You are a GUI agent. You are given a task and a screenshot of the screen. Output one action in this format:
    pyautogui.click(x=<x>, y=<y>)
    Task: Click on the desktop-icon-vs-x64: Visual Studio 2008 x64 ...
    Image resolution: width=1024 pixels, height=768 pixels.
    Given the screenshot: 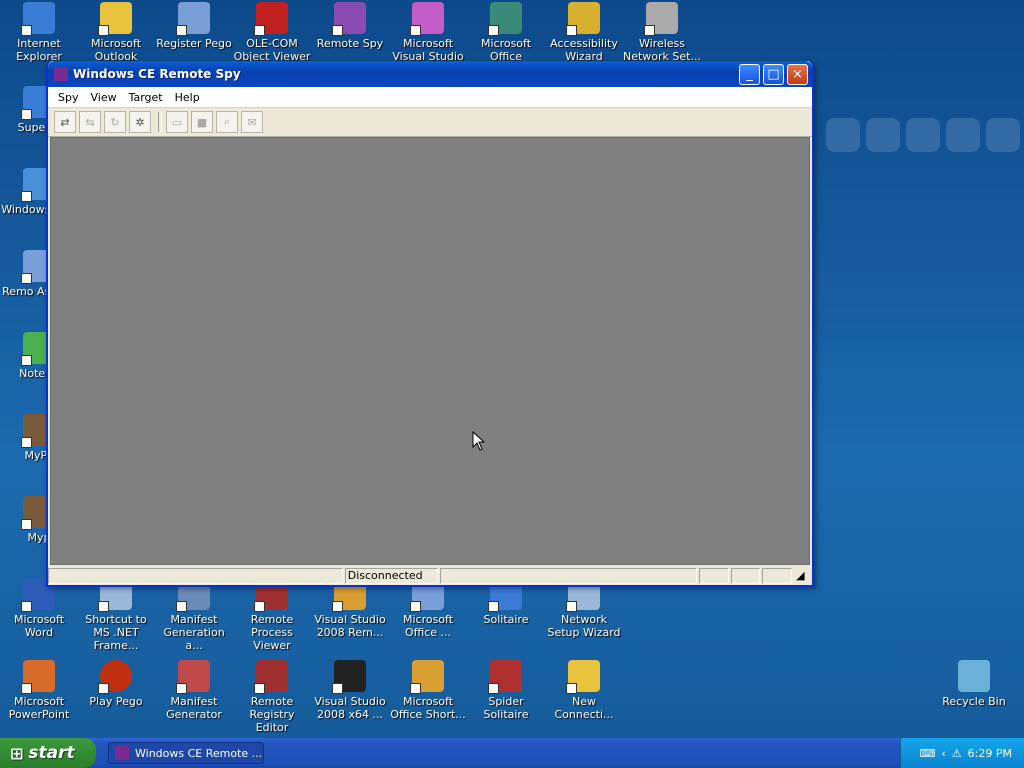 What is the action you would take?
    pyautogui.click(x=350, y=690)
    